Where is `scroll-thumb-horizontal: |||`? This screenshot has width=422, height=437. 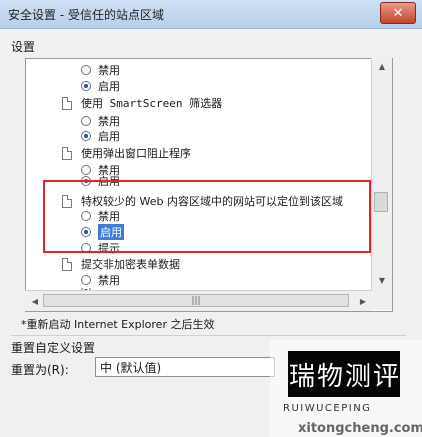 scroll-thumb-horizontal: ||| is located at coordinates (196, 300).